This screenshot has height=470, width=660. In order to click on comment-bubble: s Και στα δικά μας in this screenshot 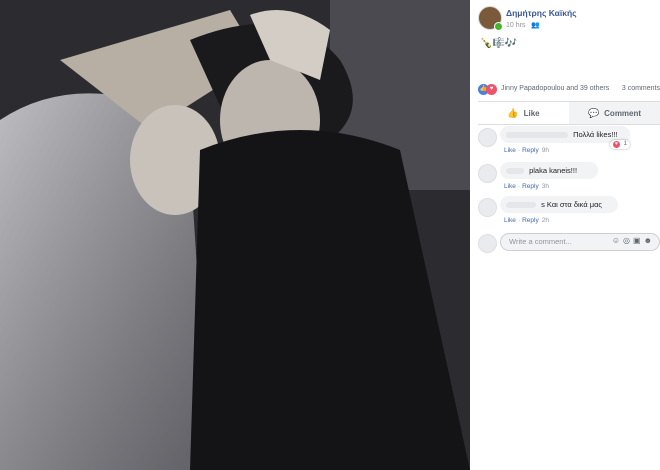, I will do `click(559, 204)`.